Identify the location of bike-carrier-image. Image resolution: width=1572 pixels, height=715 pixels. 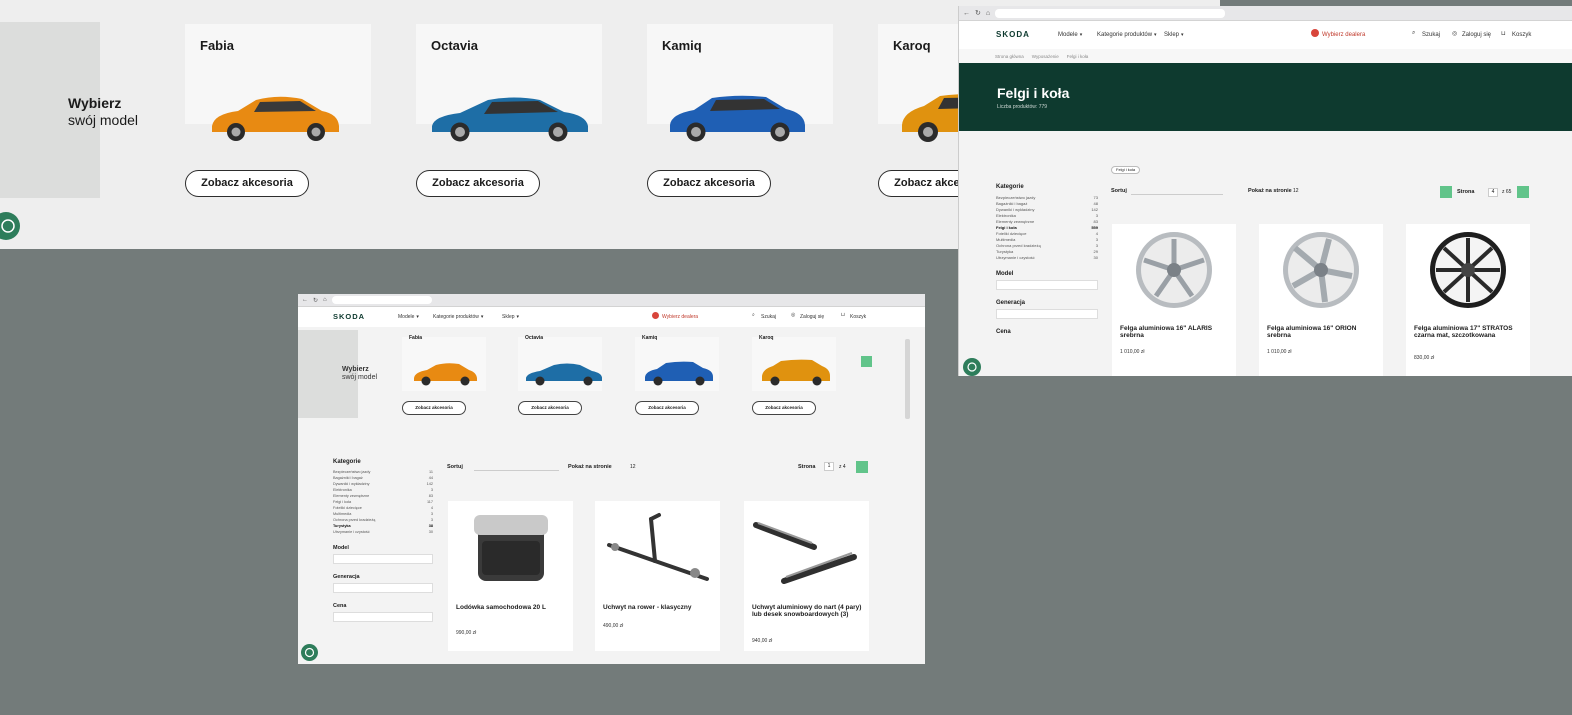
(658, 547).